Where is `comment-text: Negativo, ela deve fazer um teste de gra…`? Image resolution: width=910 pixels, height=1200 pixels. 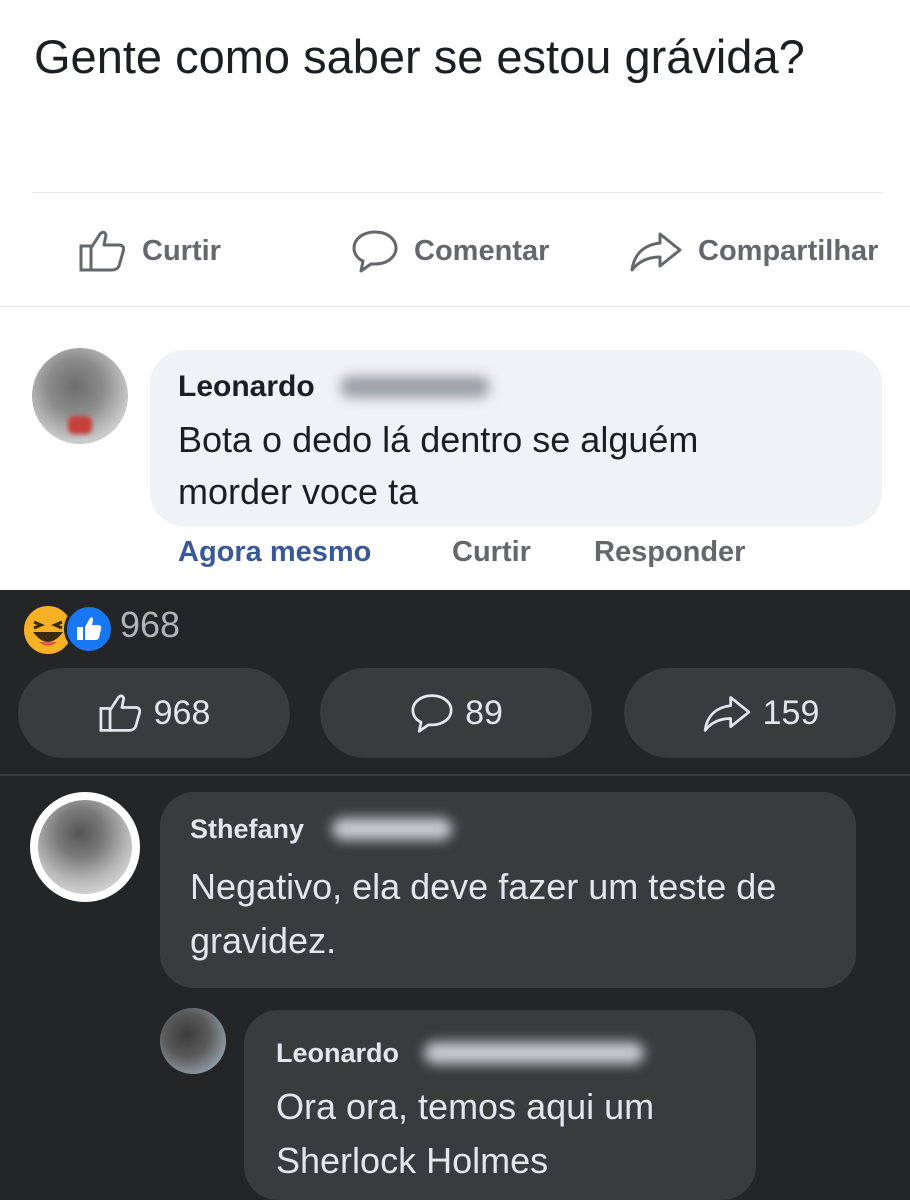
comment-text: Negativo, ela deve fazer um teste de gra… is located at coordinates (483, 913).